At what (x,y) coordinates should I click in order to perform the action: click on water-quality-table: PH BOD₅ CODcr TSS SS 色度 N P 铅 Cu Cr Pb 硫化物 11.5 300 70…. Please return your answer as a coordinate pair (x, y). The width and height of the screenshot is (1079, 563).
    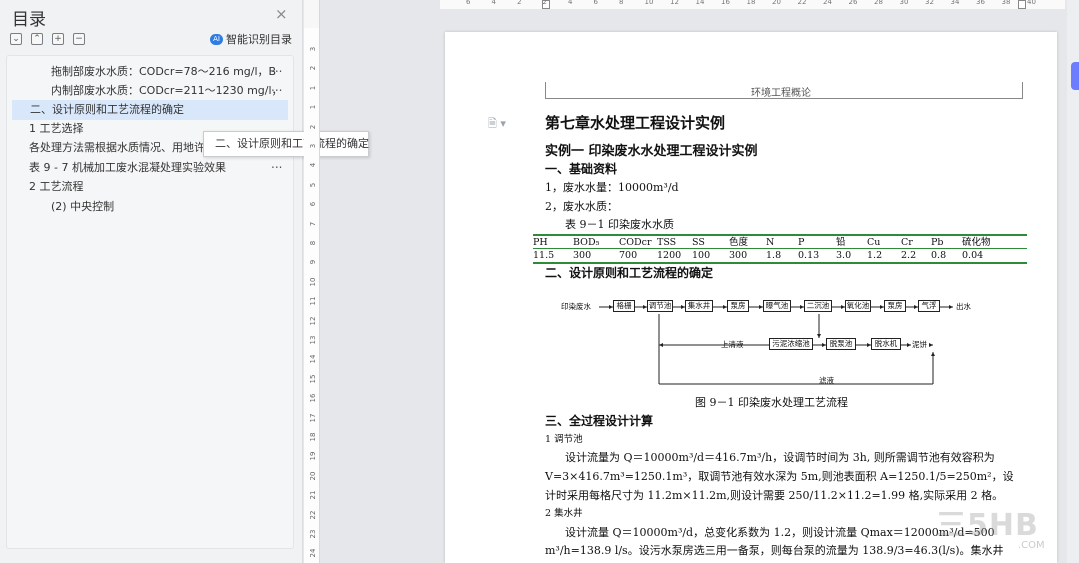
    Looking at the image, I should click on (780, 249).